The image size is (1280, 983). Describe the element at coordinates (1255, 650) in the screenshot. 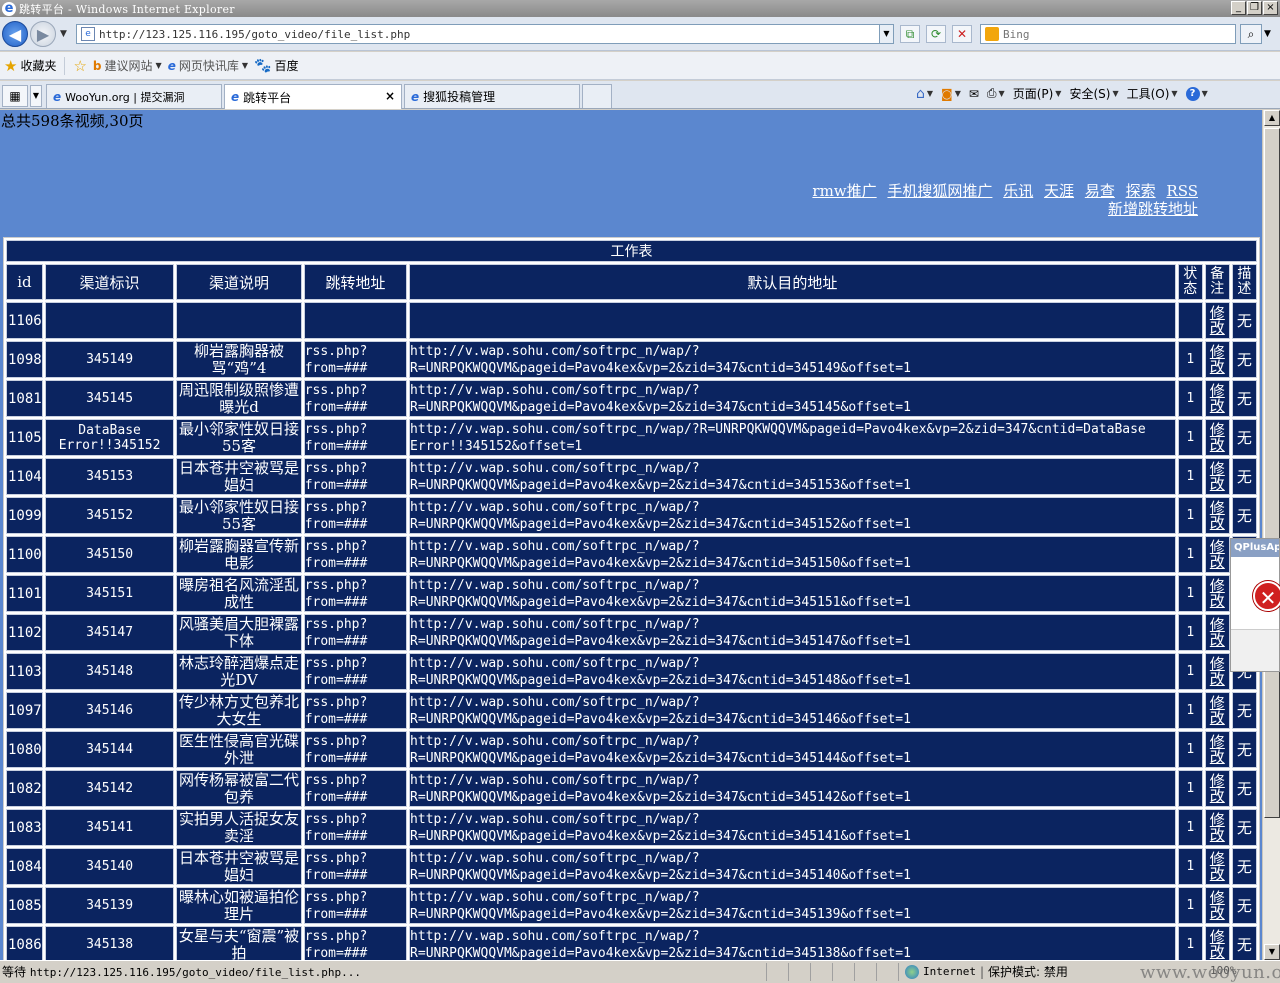

I see `qplus-footer` at that location.